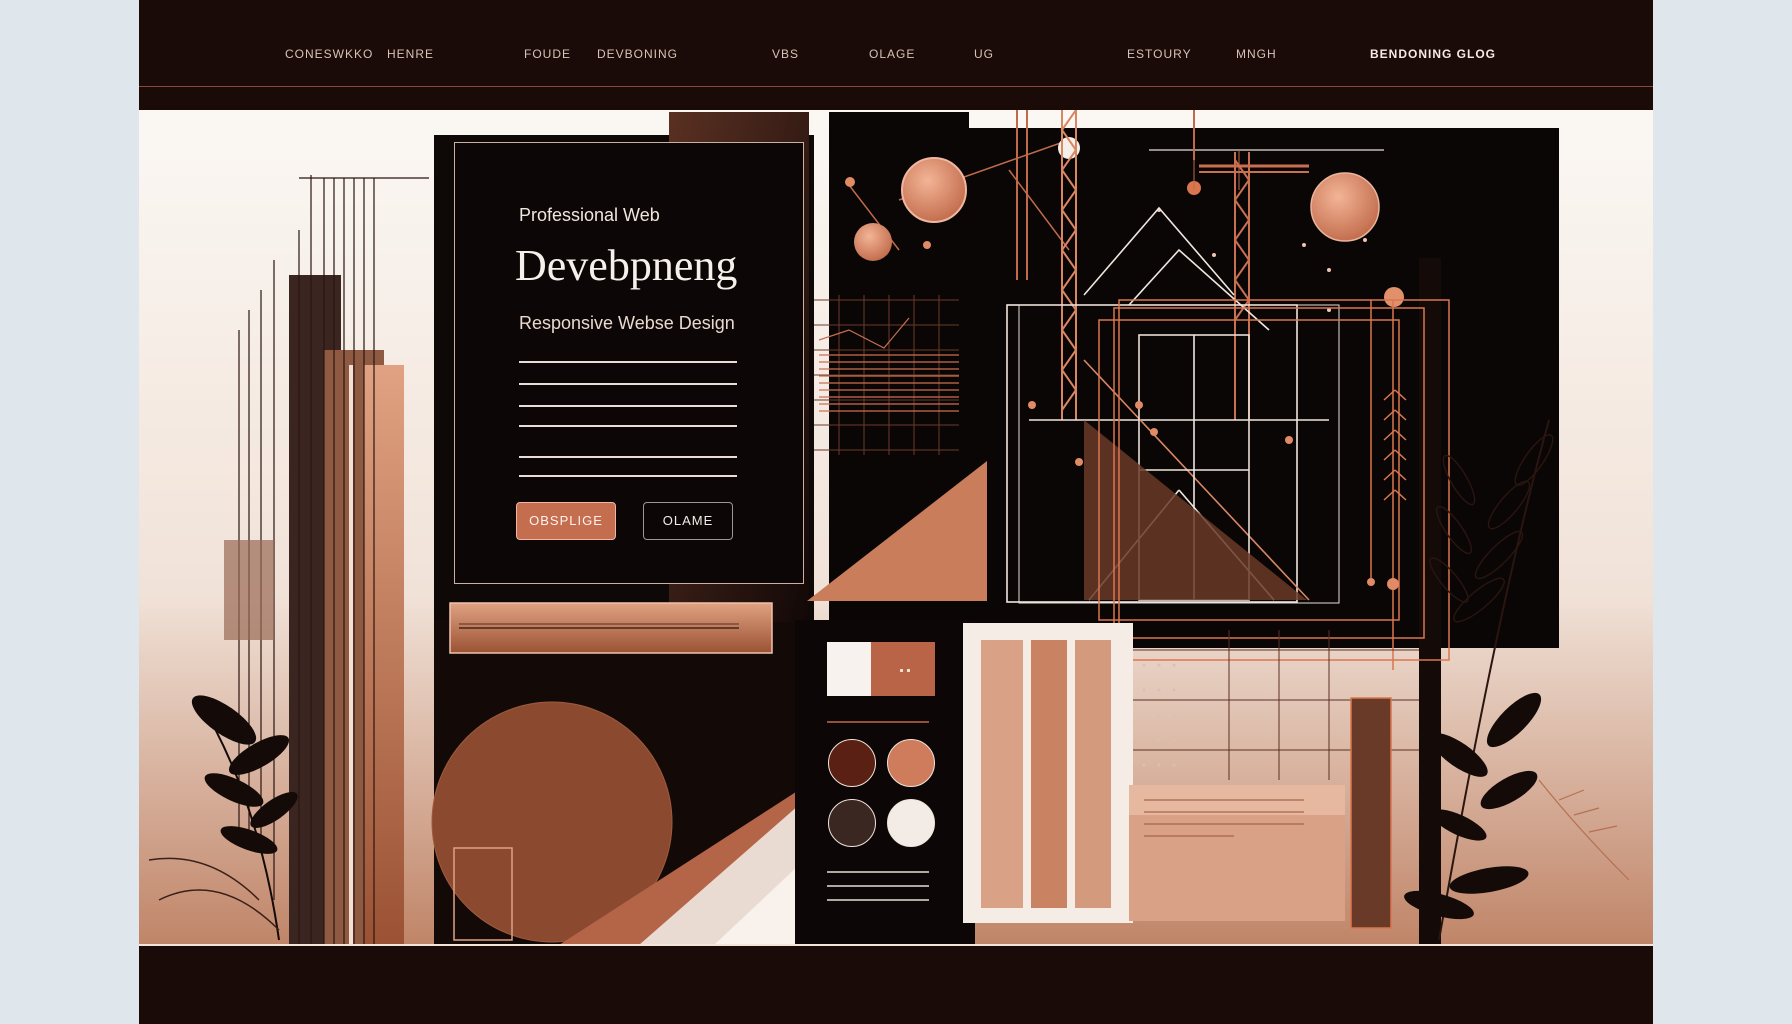 This screenshot has height=1024, width=1792. I want to click on dot-grid, so click(1159, 715).